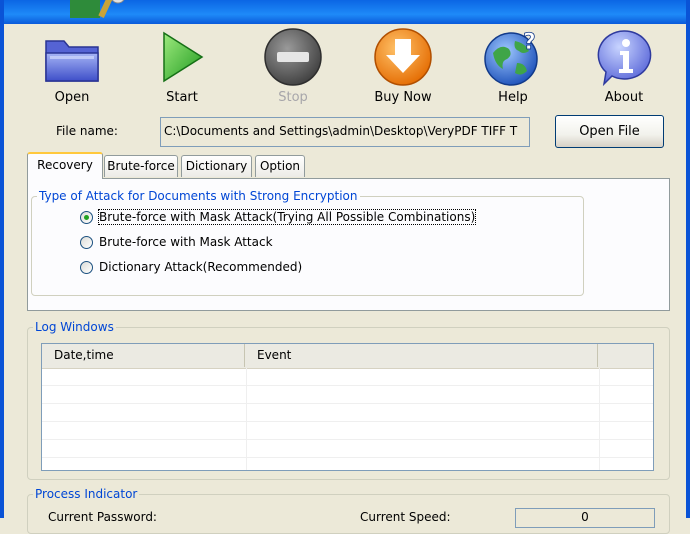  Describe the element at coordinates (201, 267) in the screenshot. I see `radio-label: Dictionary Attack(Recommended)` at that location.